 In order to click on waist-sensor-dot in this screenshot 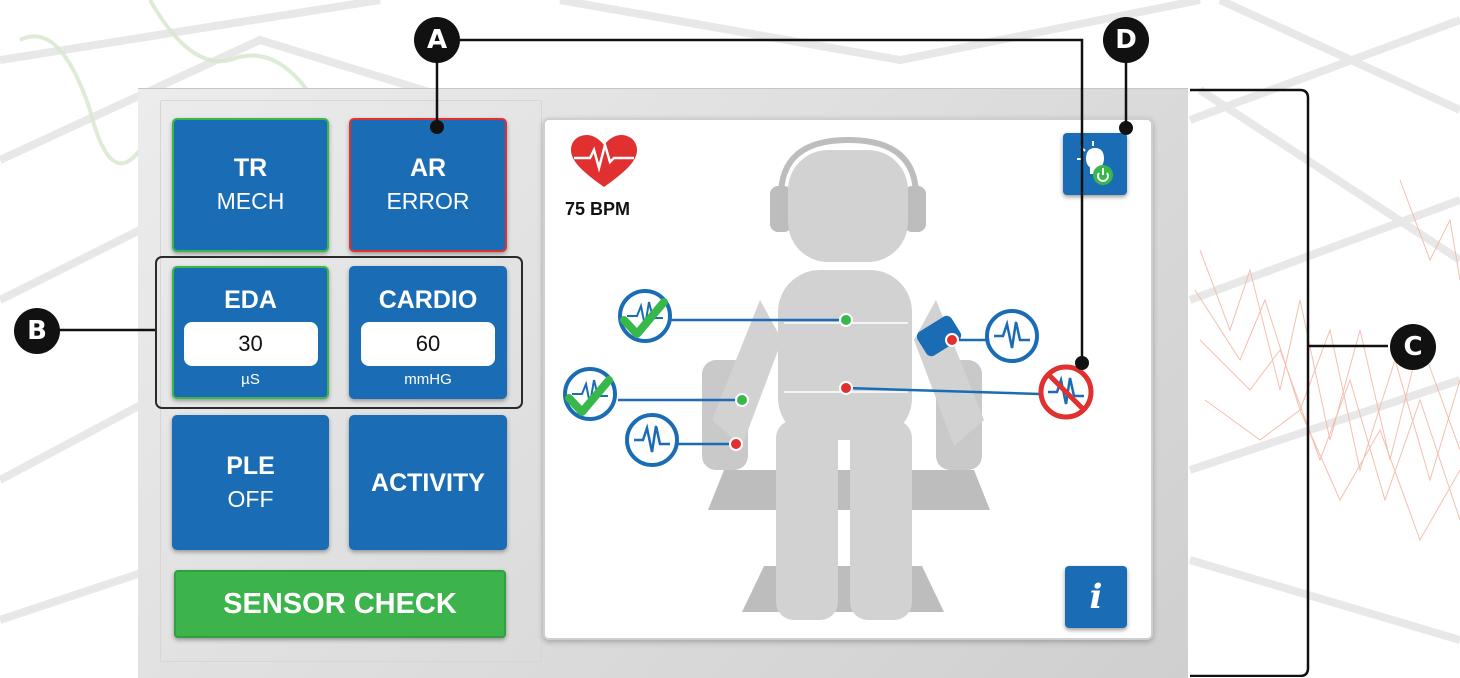, I will do `click(846, 388)`.